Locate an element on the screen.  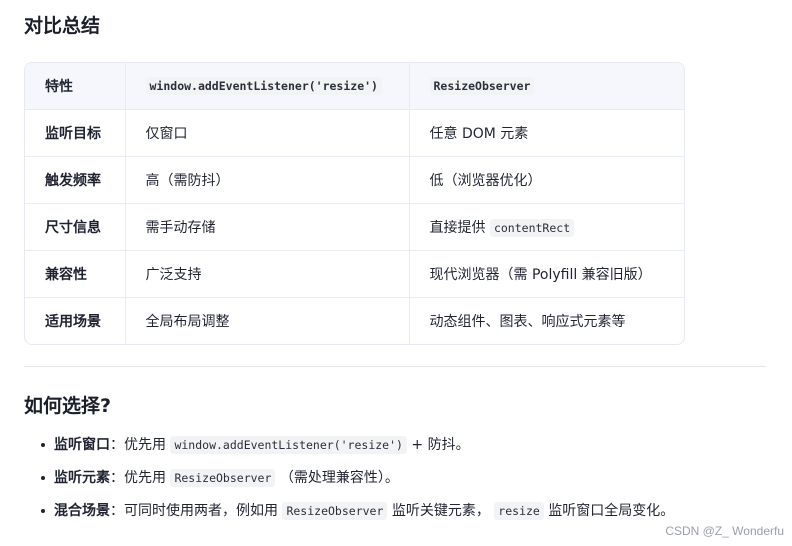
section-title-choose: 如何选择? is located at coordinates (68, 406).